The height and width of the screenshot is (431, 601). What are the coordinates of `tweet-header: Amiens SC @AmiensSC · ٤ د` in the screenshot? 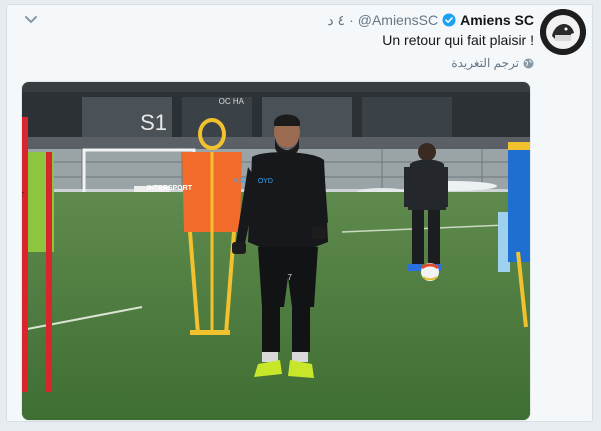 It's located at (430, 20).